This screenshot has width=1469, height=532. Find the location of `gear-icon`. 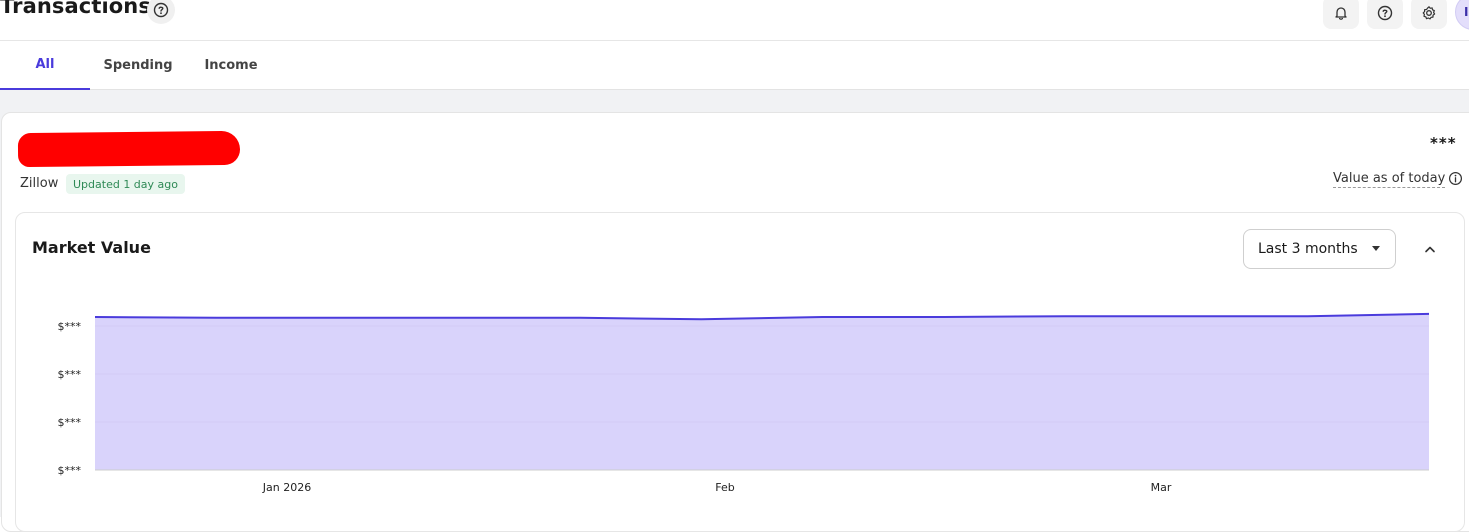

gear-icon is located at coordinates (1429, 12).